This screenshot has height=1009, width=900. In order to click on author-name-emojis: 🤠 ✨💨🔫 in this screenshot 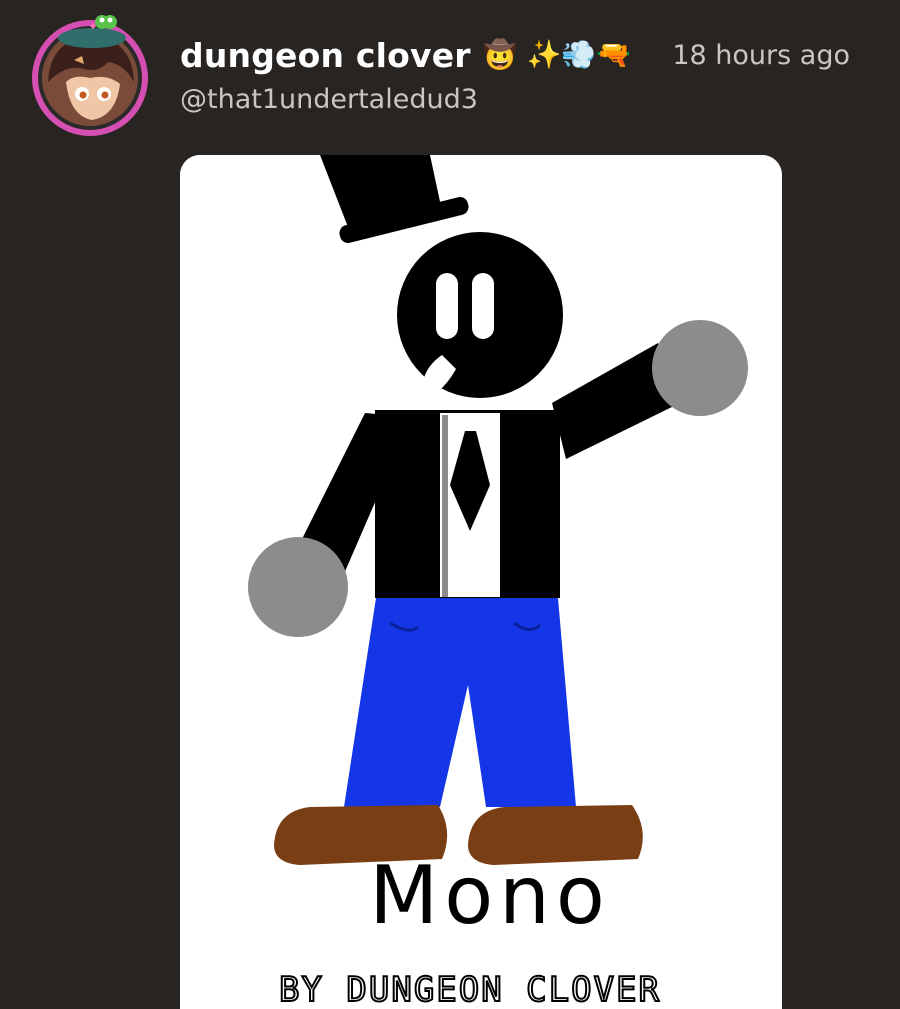, I will do `click(557, 54)`.